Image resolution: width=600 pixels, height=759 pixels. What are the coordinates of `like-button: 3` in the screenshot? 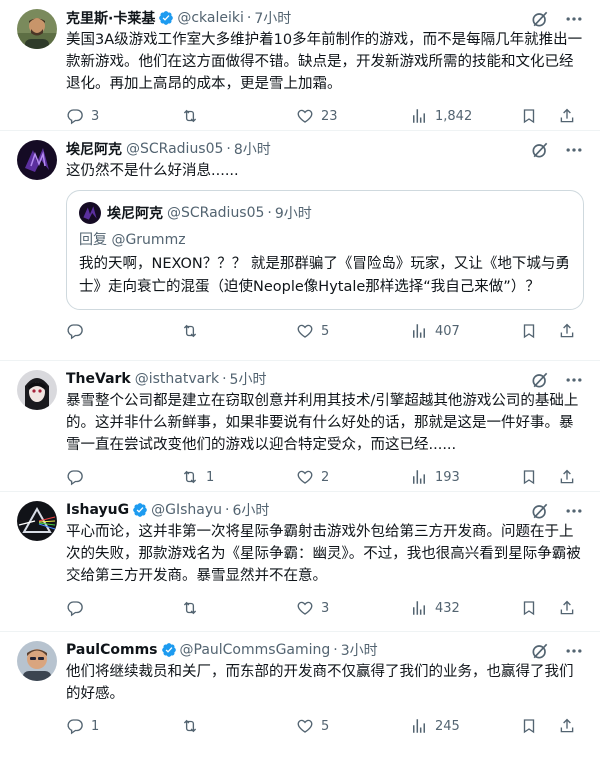 It's located at (353, 608).